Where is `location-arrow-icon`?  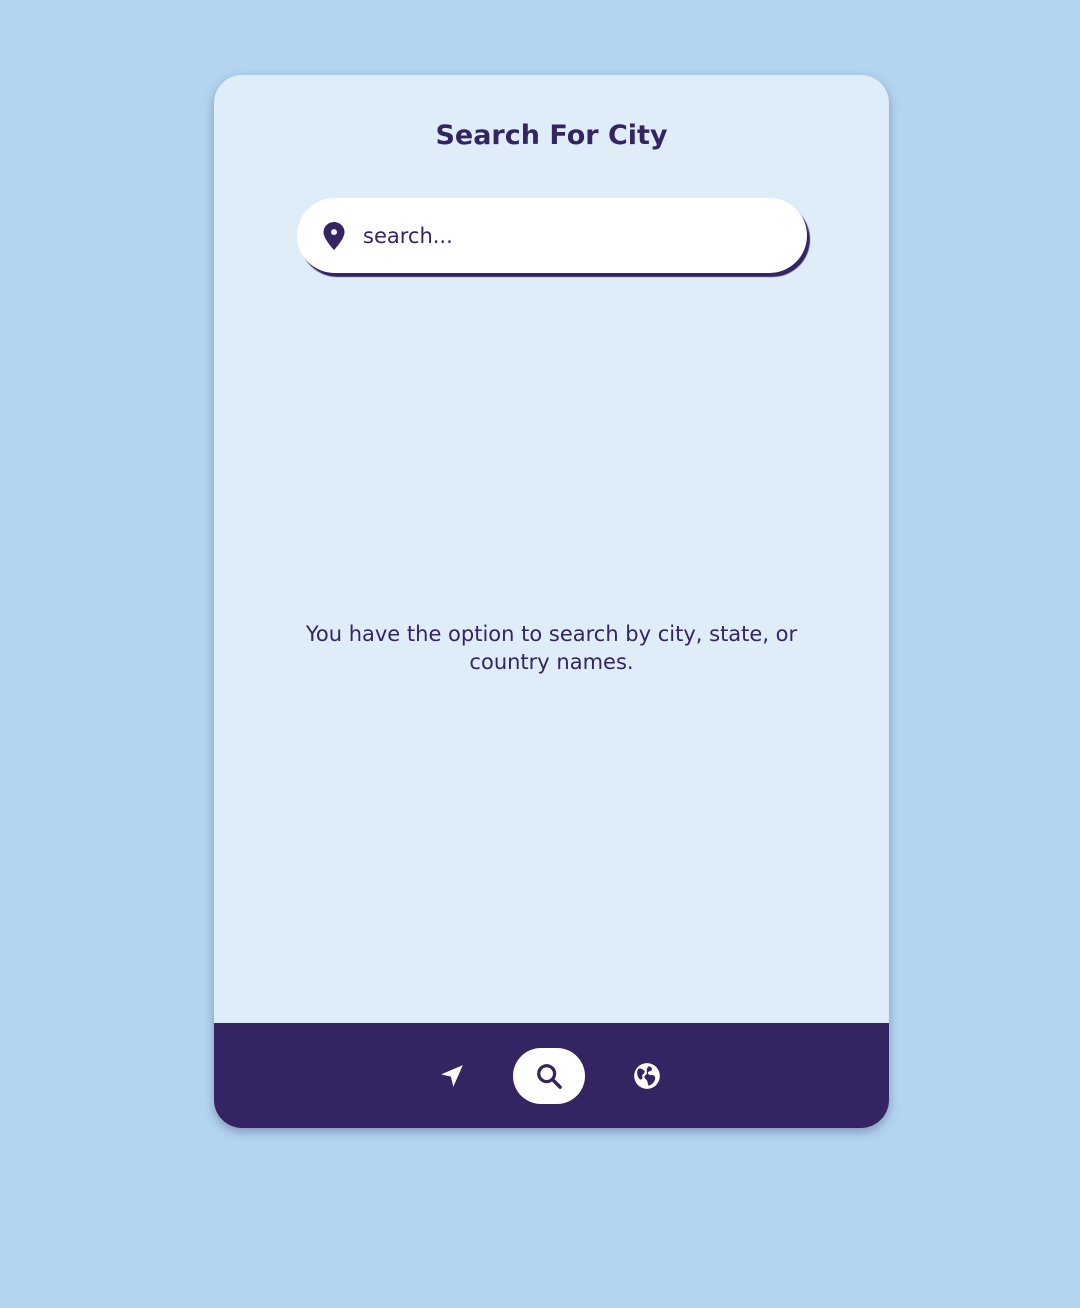 location-arrow-icon is located at coordinates (452, 1076).